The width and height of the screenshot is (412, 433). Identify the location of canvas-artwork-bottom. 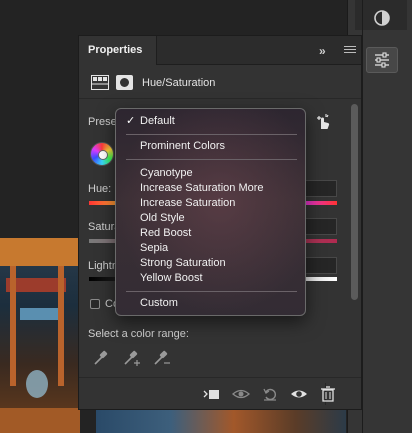
(221, 421).